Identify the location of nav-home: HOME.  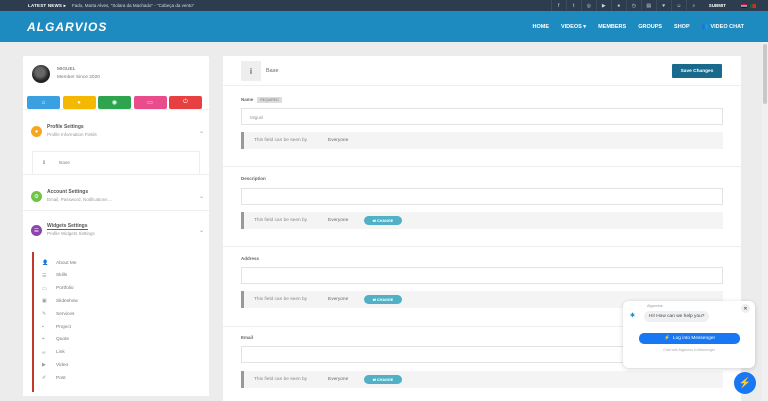
(540, 27).